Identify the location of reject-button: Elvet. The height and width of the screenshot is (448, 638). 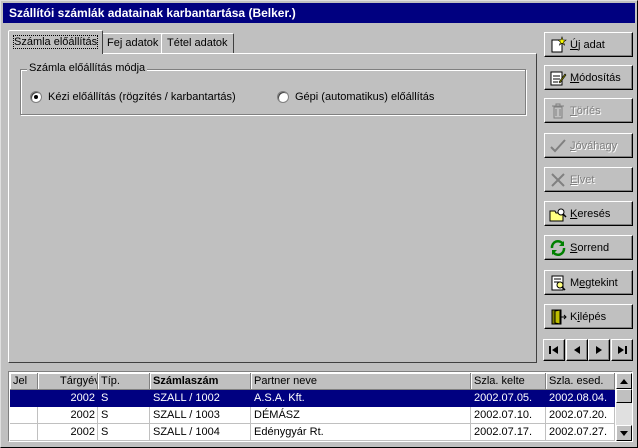
(588, 179).